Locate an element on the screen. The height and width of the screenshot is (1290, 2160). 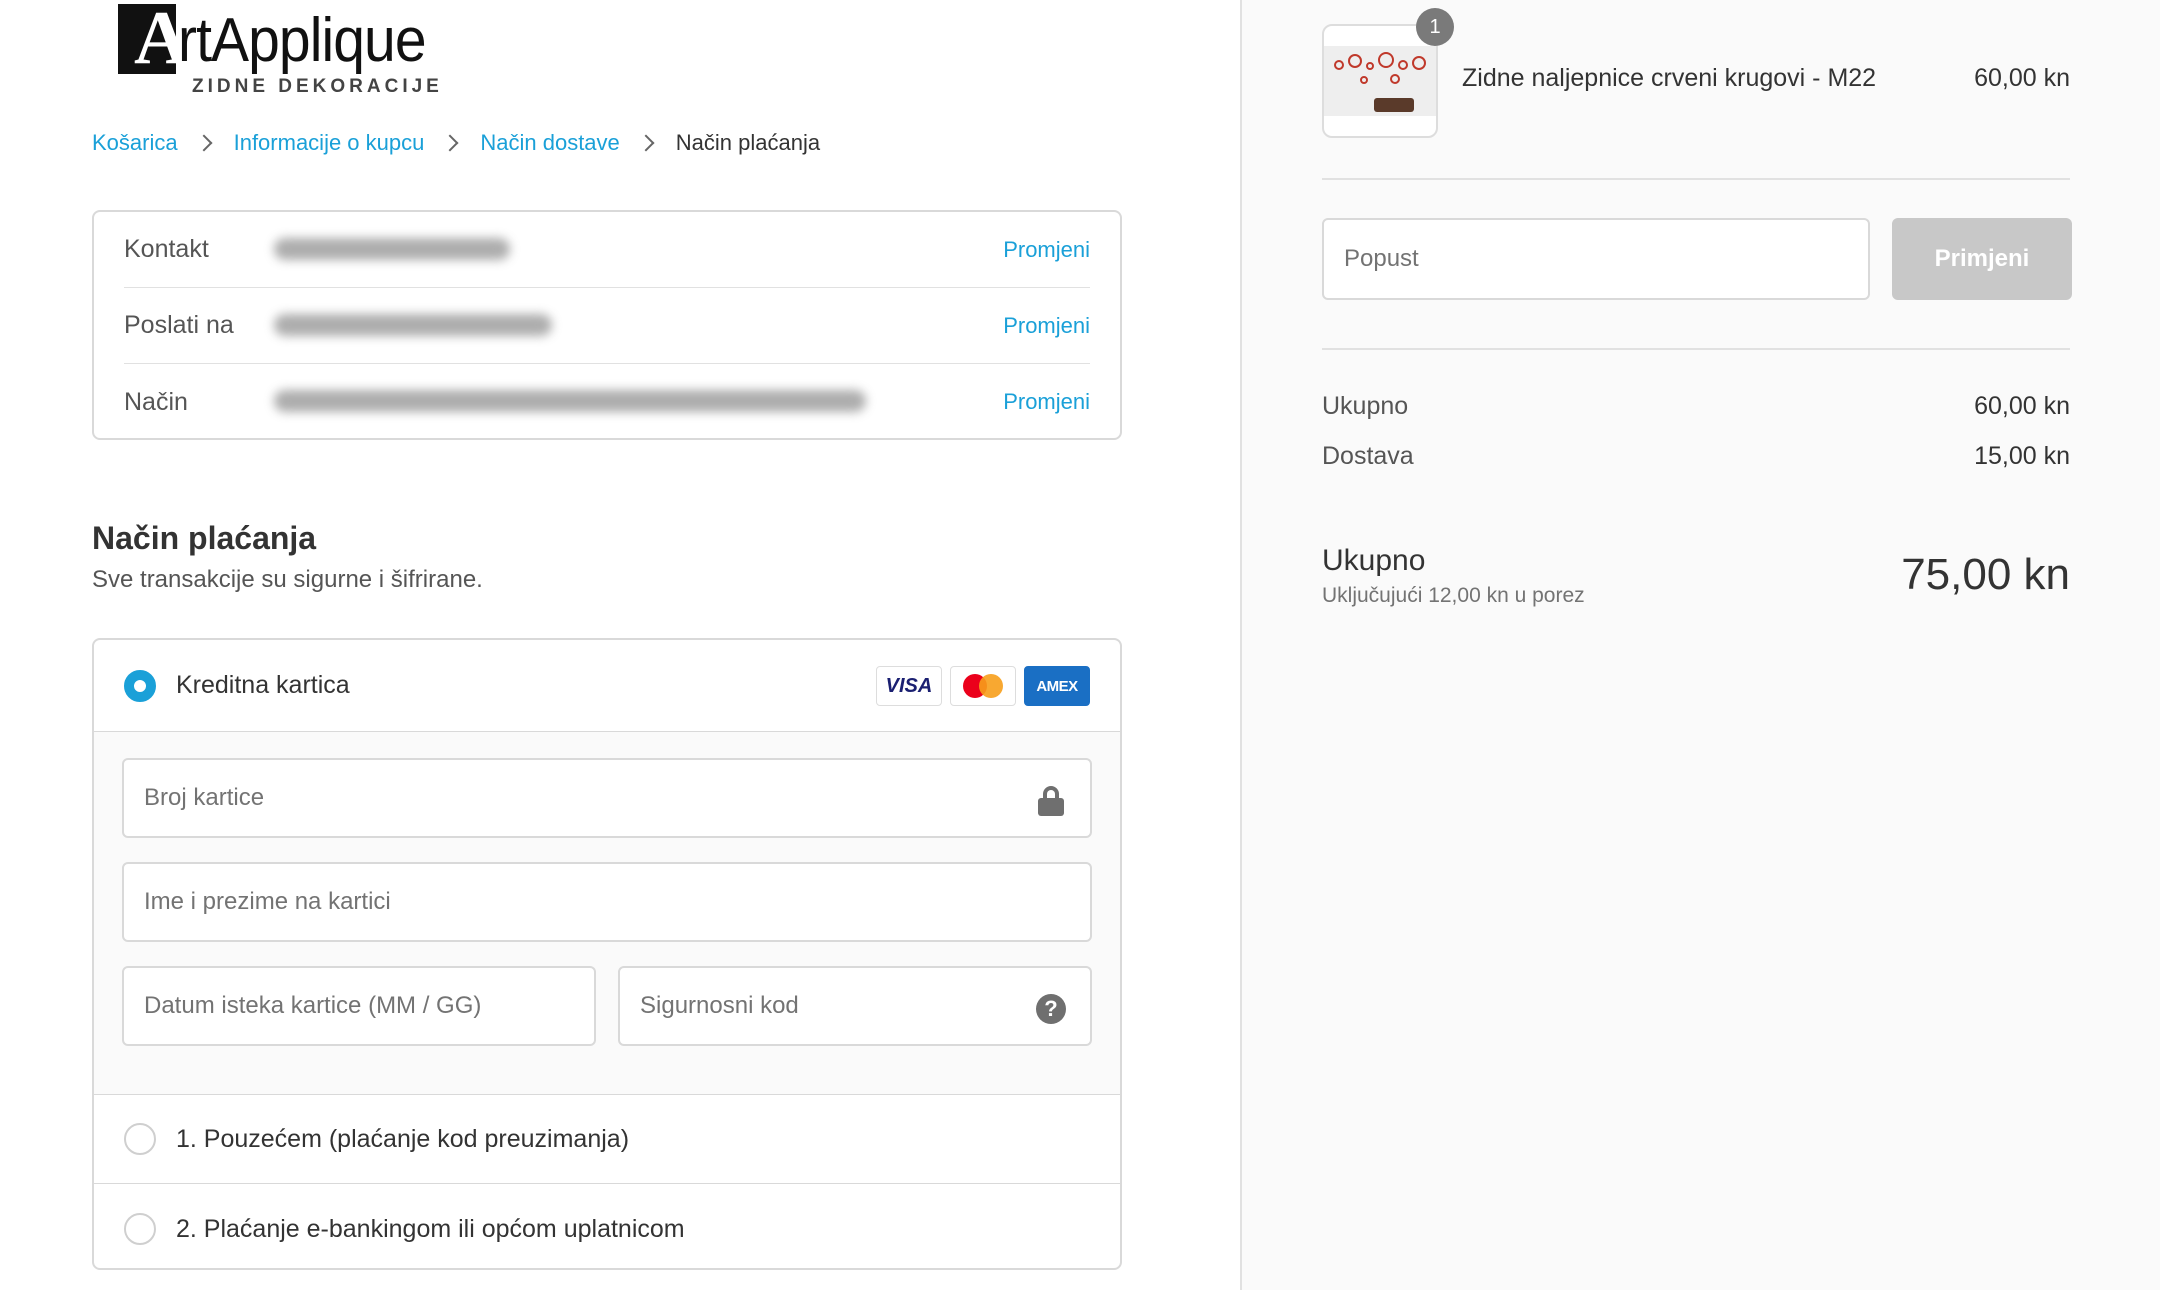
payment-option-label: 1. Pouzećem (plaćanje kod preuzimanja) is located at coordinates (403, 1138).